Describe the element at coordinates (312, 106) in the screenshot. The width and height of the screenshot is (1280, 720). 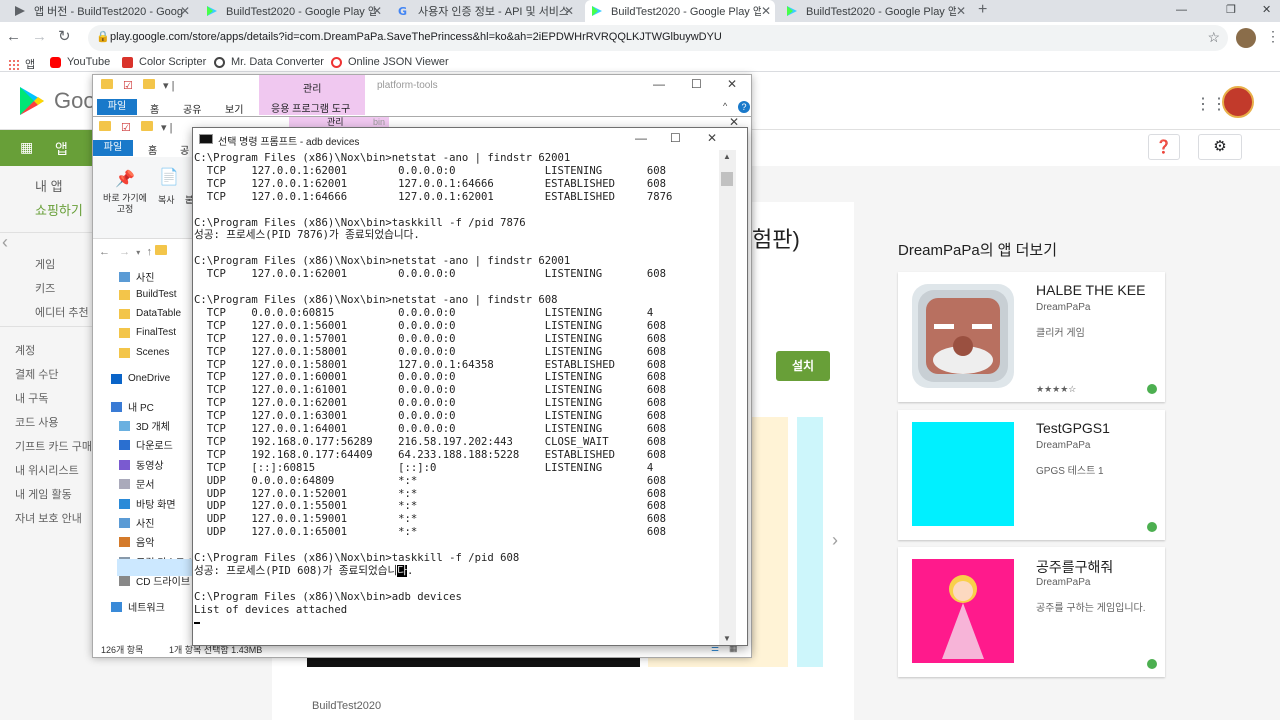
I see `tab-app-tools: 응용 프로그램 도구` at that location.